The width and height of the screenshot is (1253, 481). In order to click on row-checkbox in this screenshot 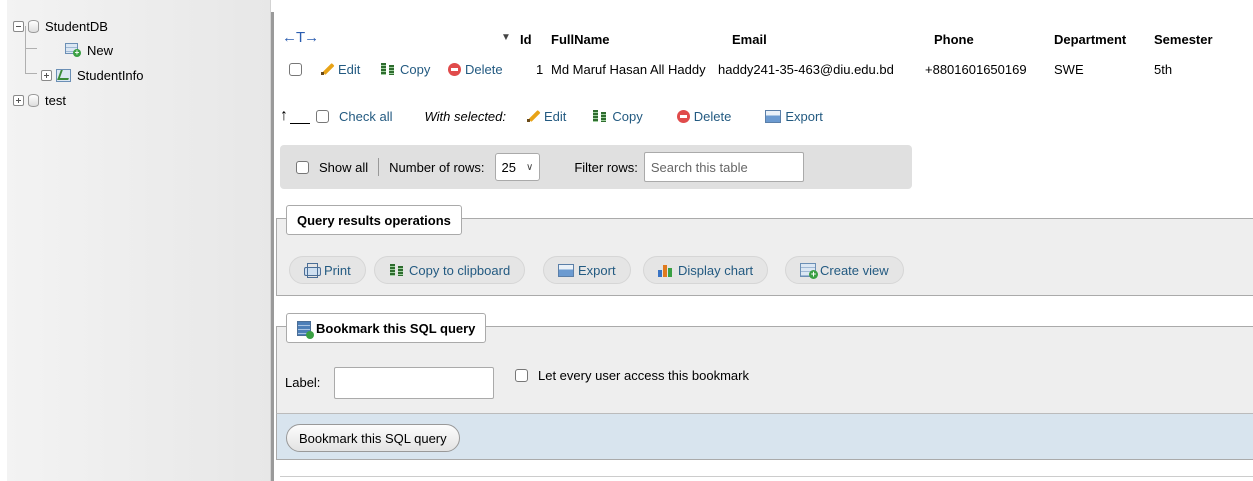, I will do `click(295, 71)`.